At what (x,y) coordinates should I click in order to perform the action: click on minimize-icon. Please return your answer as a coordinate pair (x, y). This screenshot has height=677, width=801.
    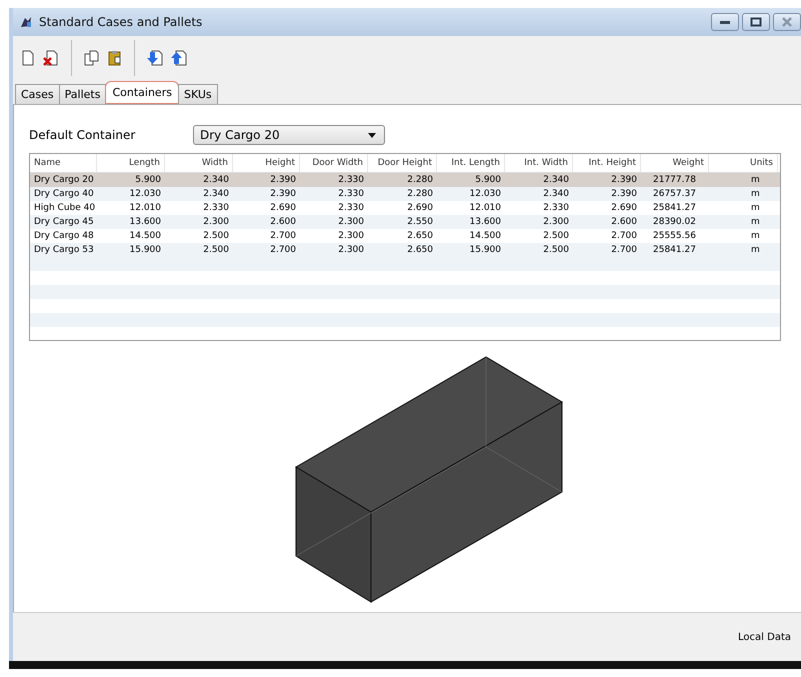
    Looking at the image, I should click on (725, 22).